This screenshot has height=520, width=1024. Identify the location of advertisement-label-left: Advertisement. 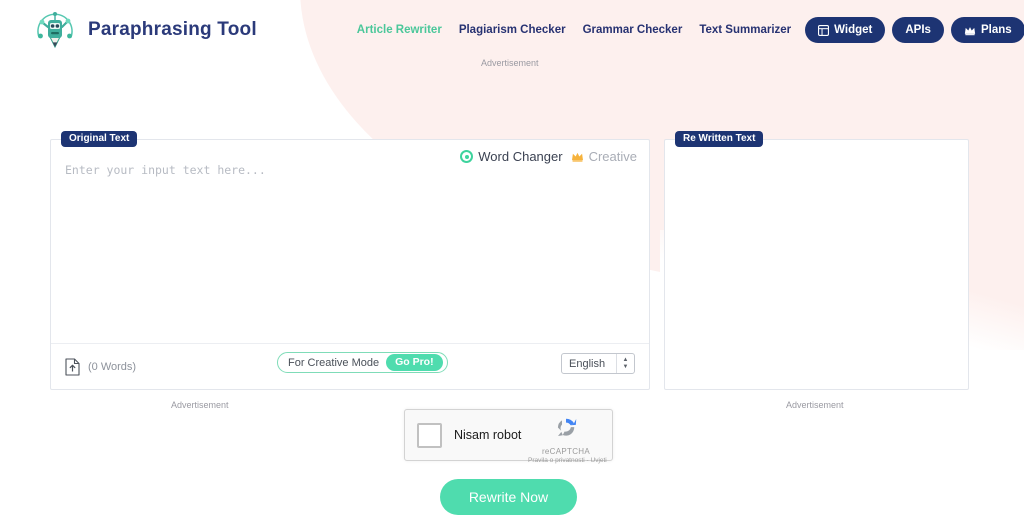
(200, 405).